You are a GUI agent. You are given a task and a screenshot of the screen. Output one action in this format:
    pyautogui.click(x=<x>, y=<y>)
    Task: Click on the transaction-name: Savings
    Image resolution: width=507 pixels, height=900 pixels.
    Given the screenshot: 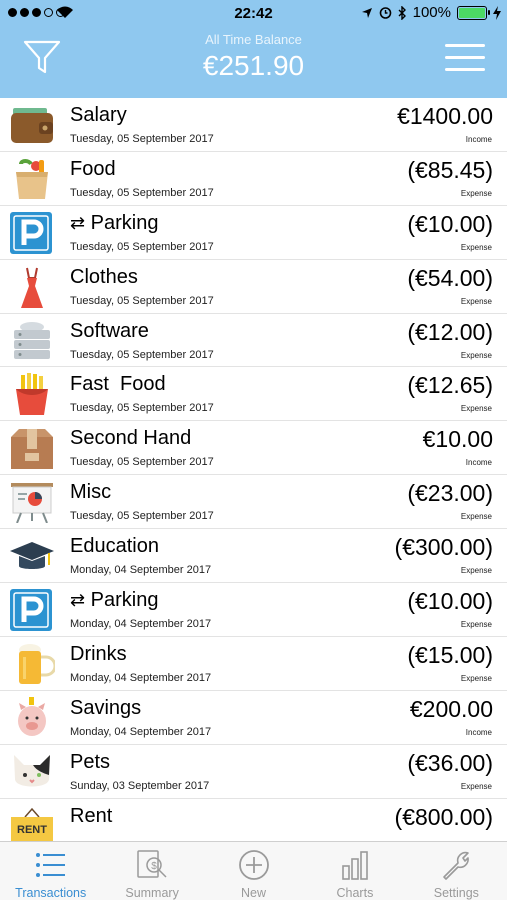 What is the action you would take?
    pyautogui.click(x=106, y=707)
    